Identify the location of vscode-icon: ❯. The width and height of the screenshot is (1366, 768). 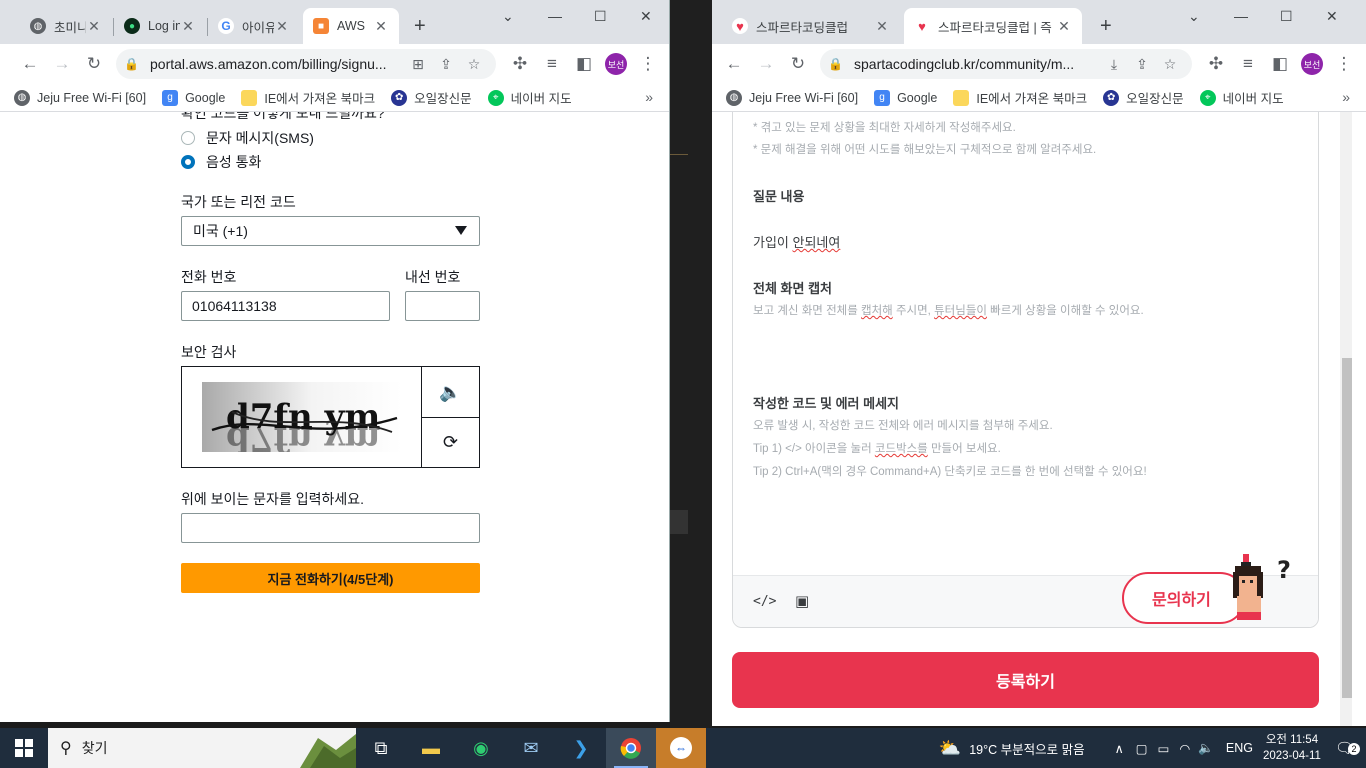
(581, 748).